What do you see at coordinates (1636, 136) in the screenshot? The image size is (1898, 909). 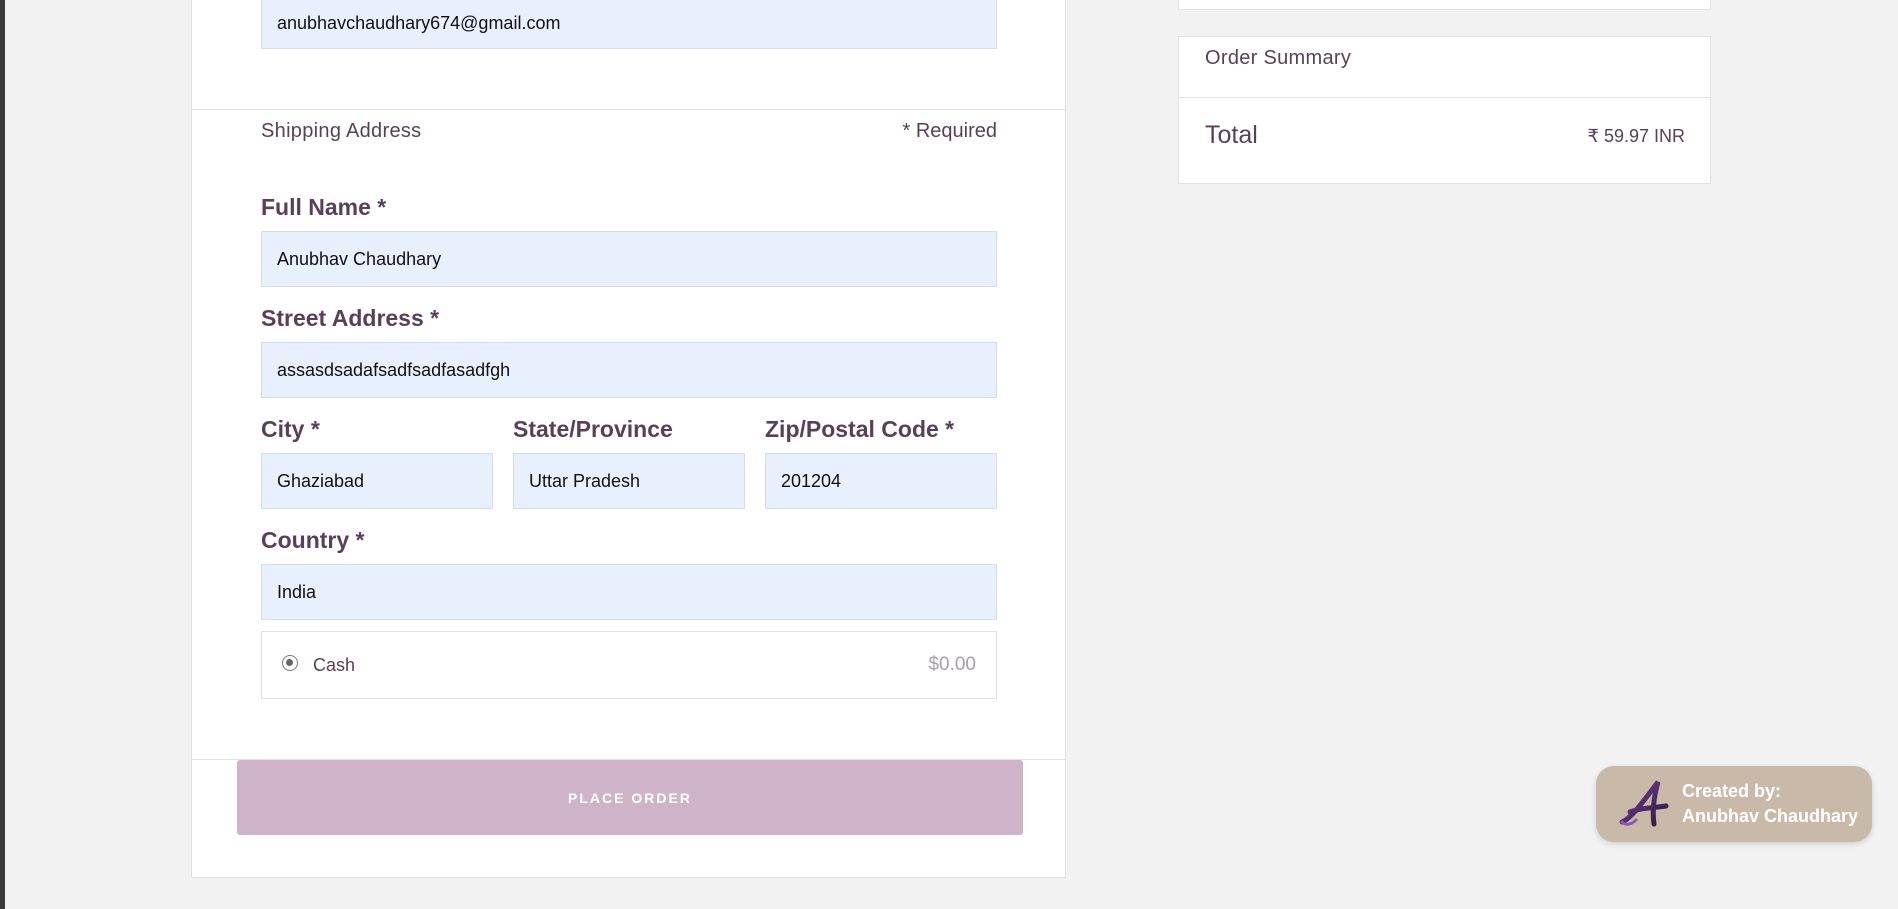 I see `total-value: ₹ 59.97 INR` at bounding box center [1636, 136].